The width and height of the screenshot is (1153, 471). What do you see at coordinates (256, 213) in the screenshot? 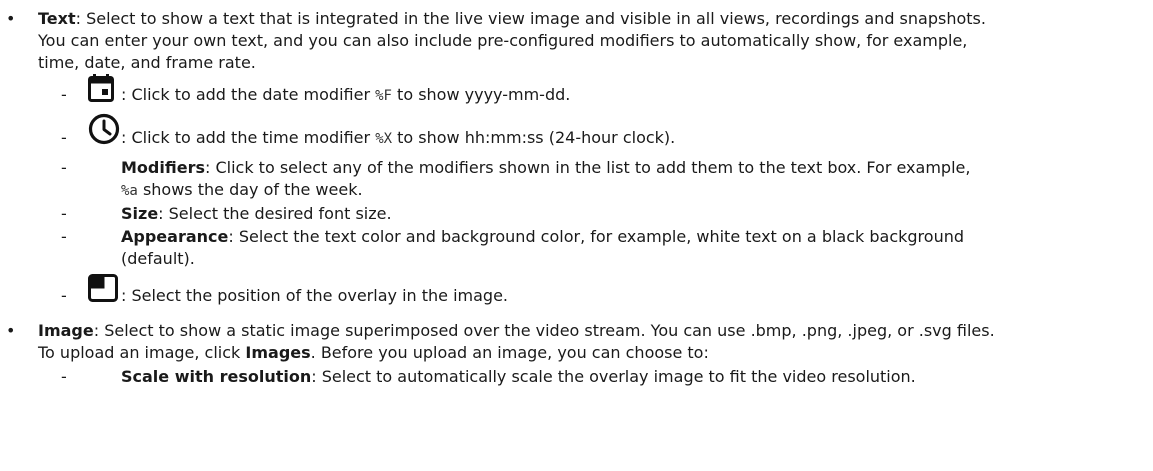
I see `size-description: Size: Select the desired font size.` at bounding box center [256, 213].